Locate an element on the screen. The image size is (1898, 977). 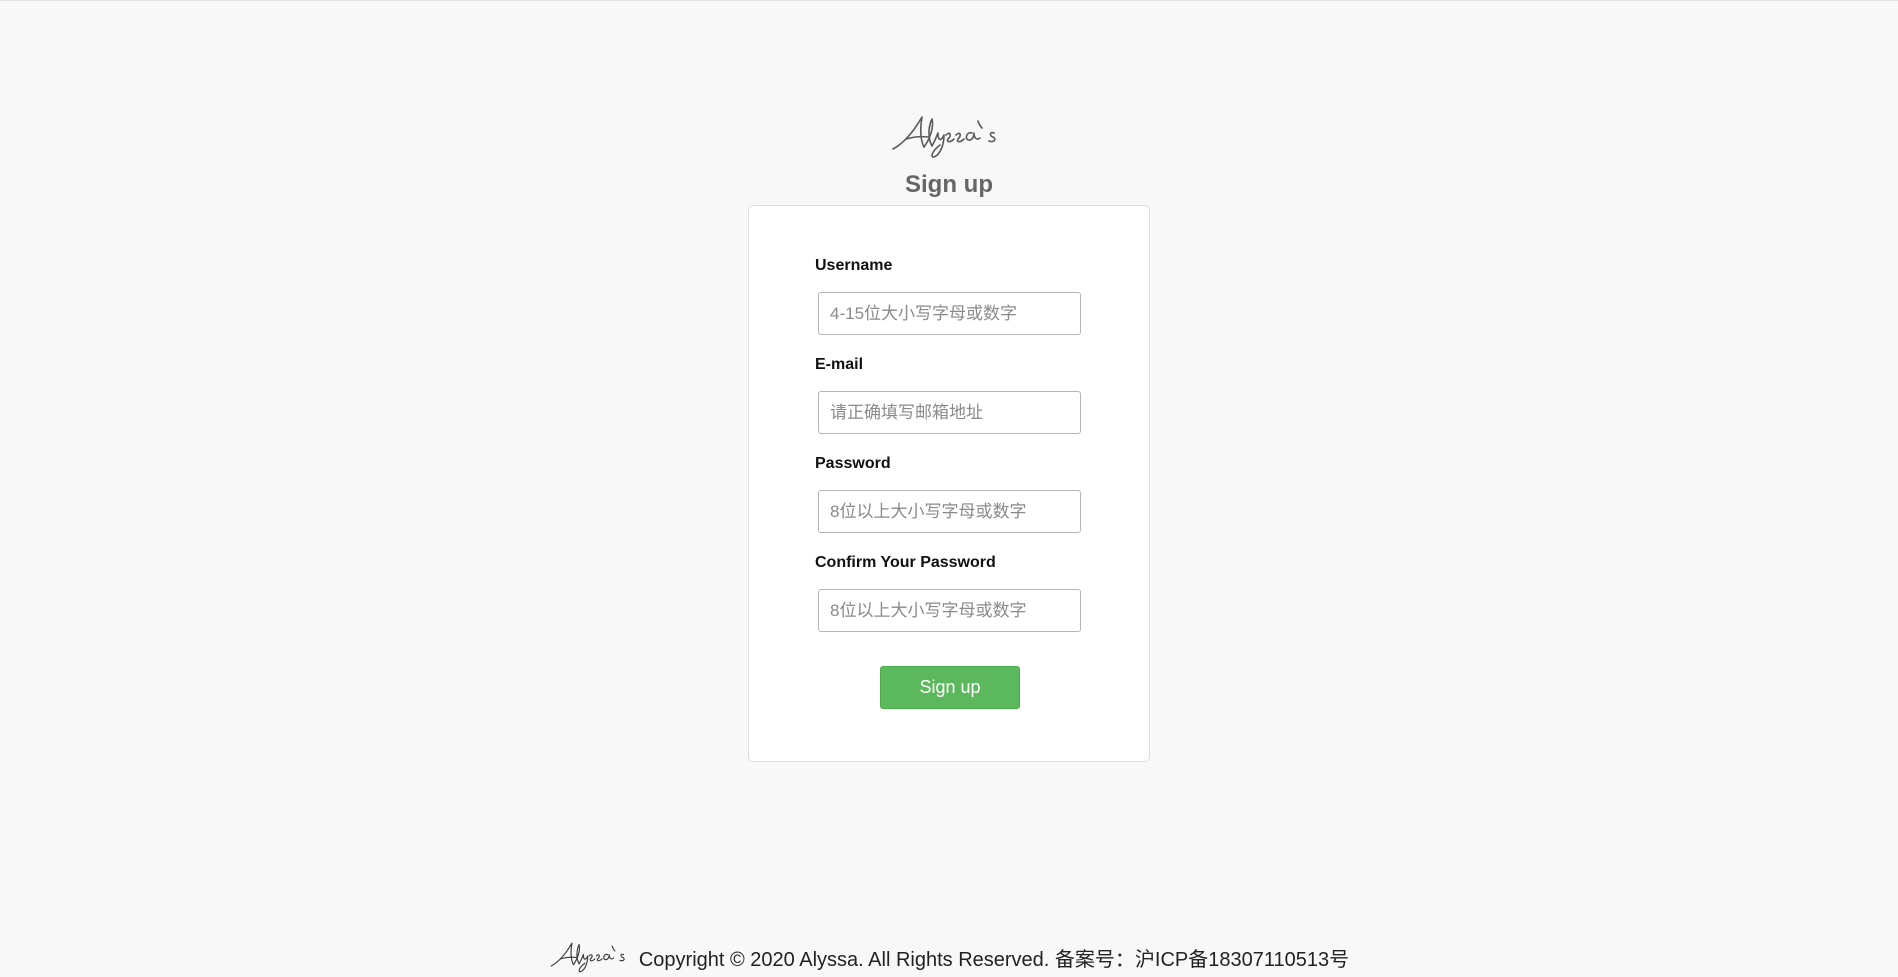
email-label: E-mail is located at coordinates (839, 364).